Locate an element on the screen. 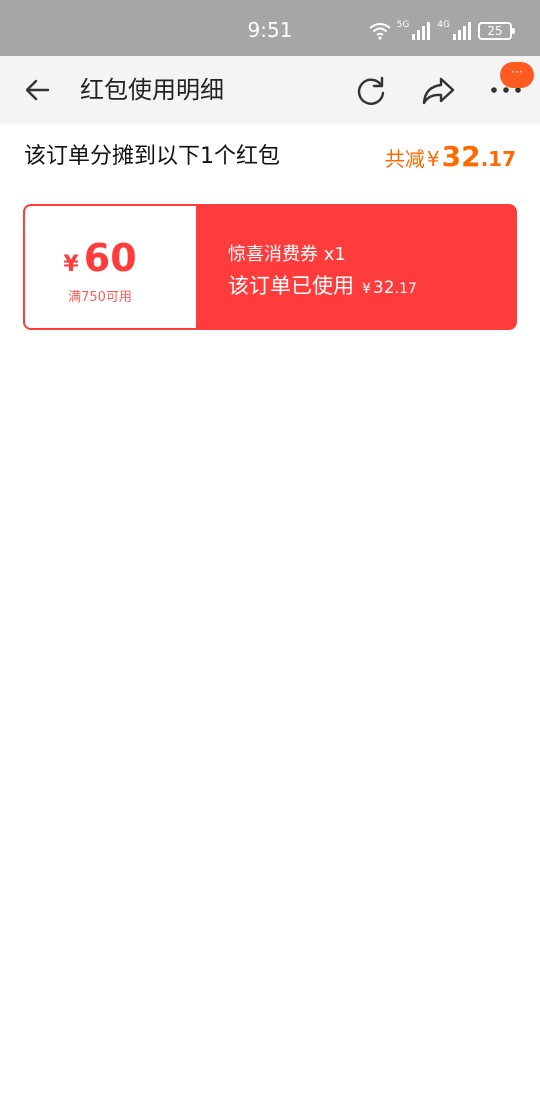 The image size is (540, 1113). coupon-used-label: 该订单已使用 is located at coordinates (291, 286).